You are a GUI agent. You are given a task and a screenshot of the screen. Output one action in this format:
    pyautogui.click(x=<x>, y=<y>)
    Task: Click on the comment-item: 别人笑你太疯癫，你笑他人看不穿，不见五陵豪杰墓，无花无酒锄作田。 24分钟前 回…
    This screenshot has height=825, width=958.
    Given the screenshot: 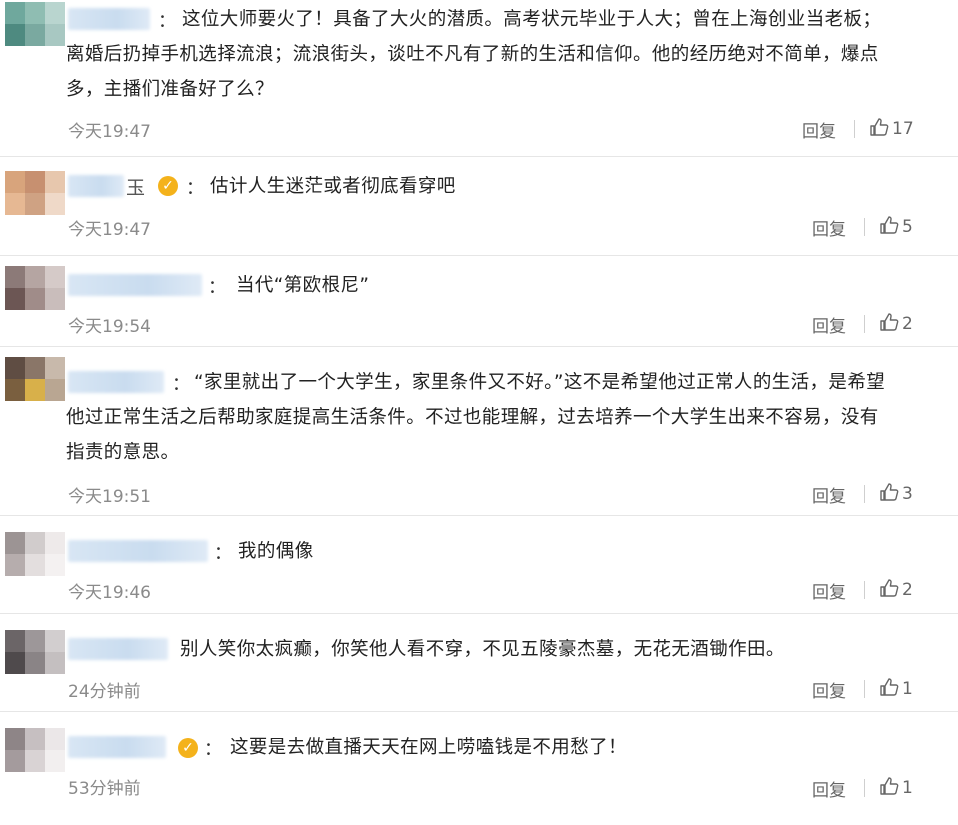 What is the action you would take?
    pyautogui.click(x=479, y=663)
    